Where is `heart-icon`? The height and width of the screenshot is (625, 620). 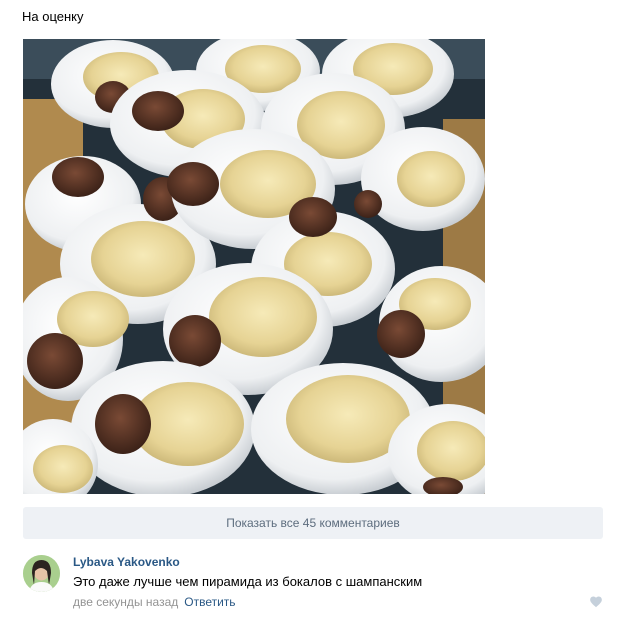 heart-icon is located at coordinates (596, 602).